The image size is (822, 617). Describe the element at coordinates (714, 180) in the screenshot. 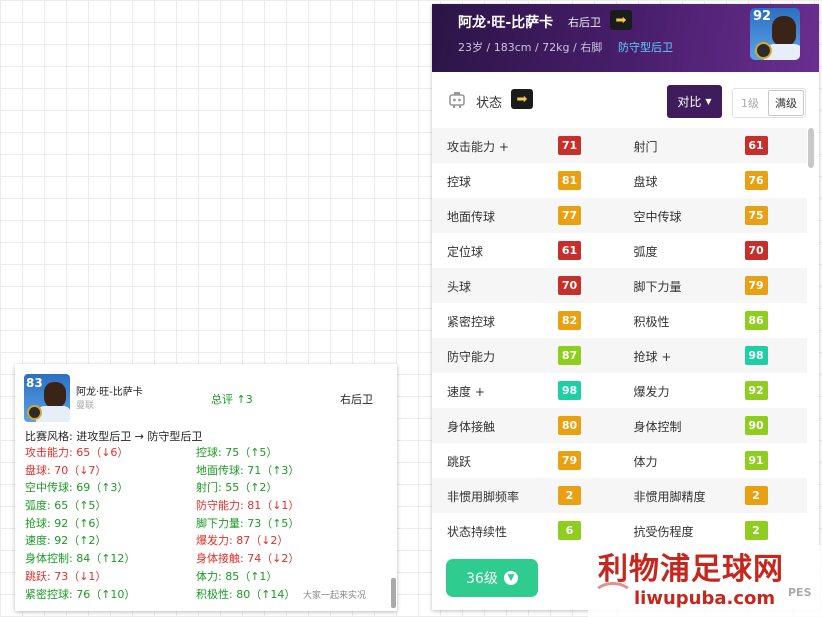

I see `stat-cell: 盘球 76` at that location.